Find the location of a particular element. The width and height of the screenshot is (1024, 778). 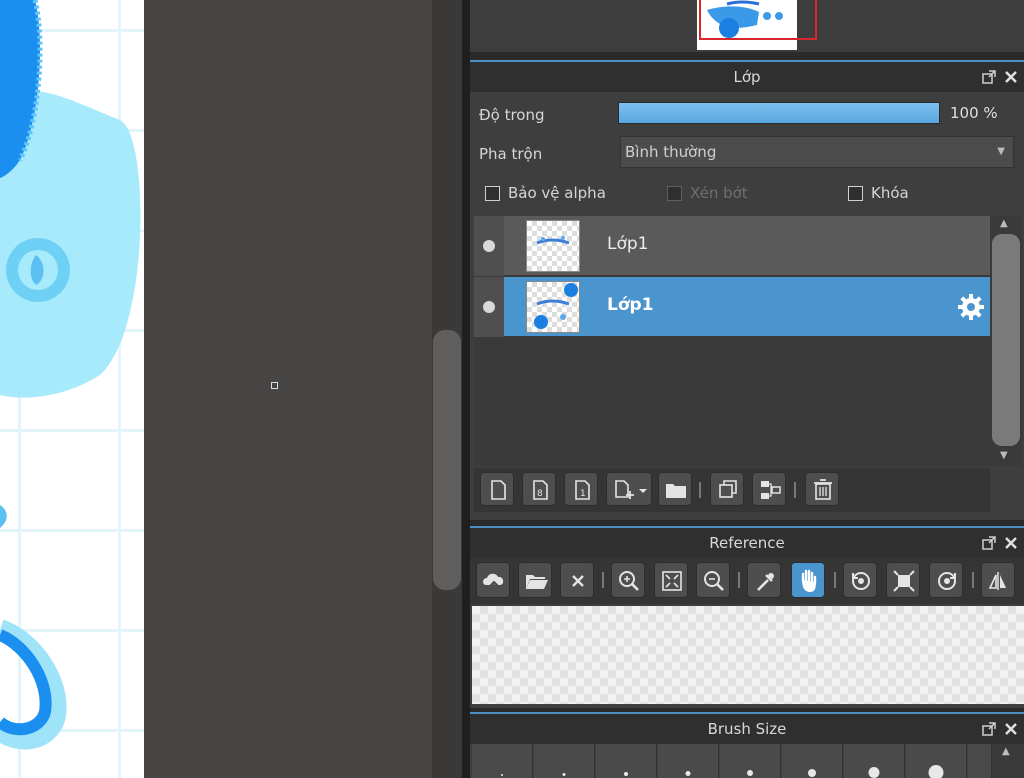

add-layer-dropdown-icon is located at coordinates (629, 489).